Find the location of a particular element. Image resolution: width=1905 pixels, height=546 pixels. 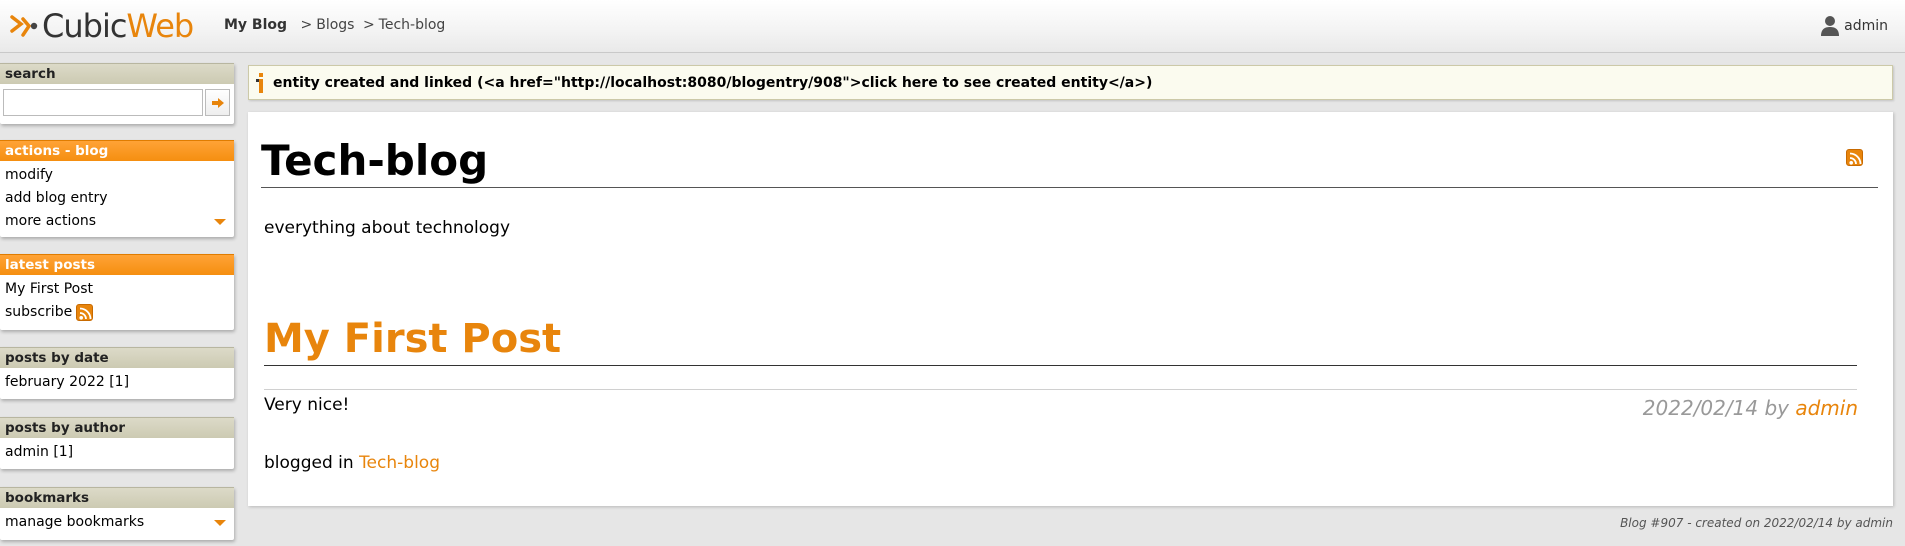

search-box: search is located at coordinates (117, 93).